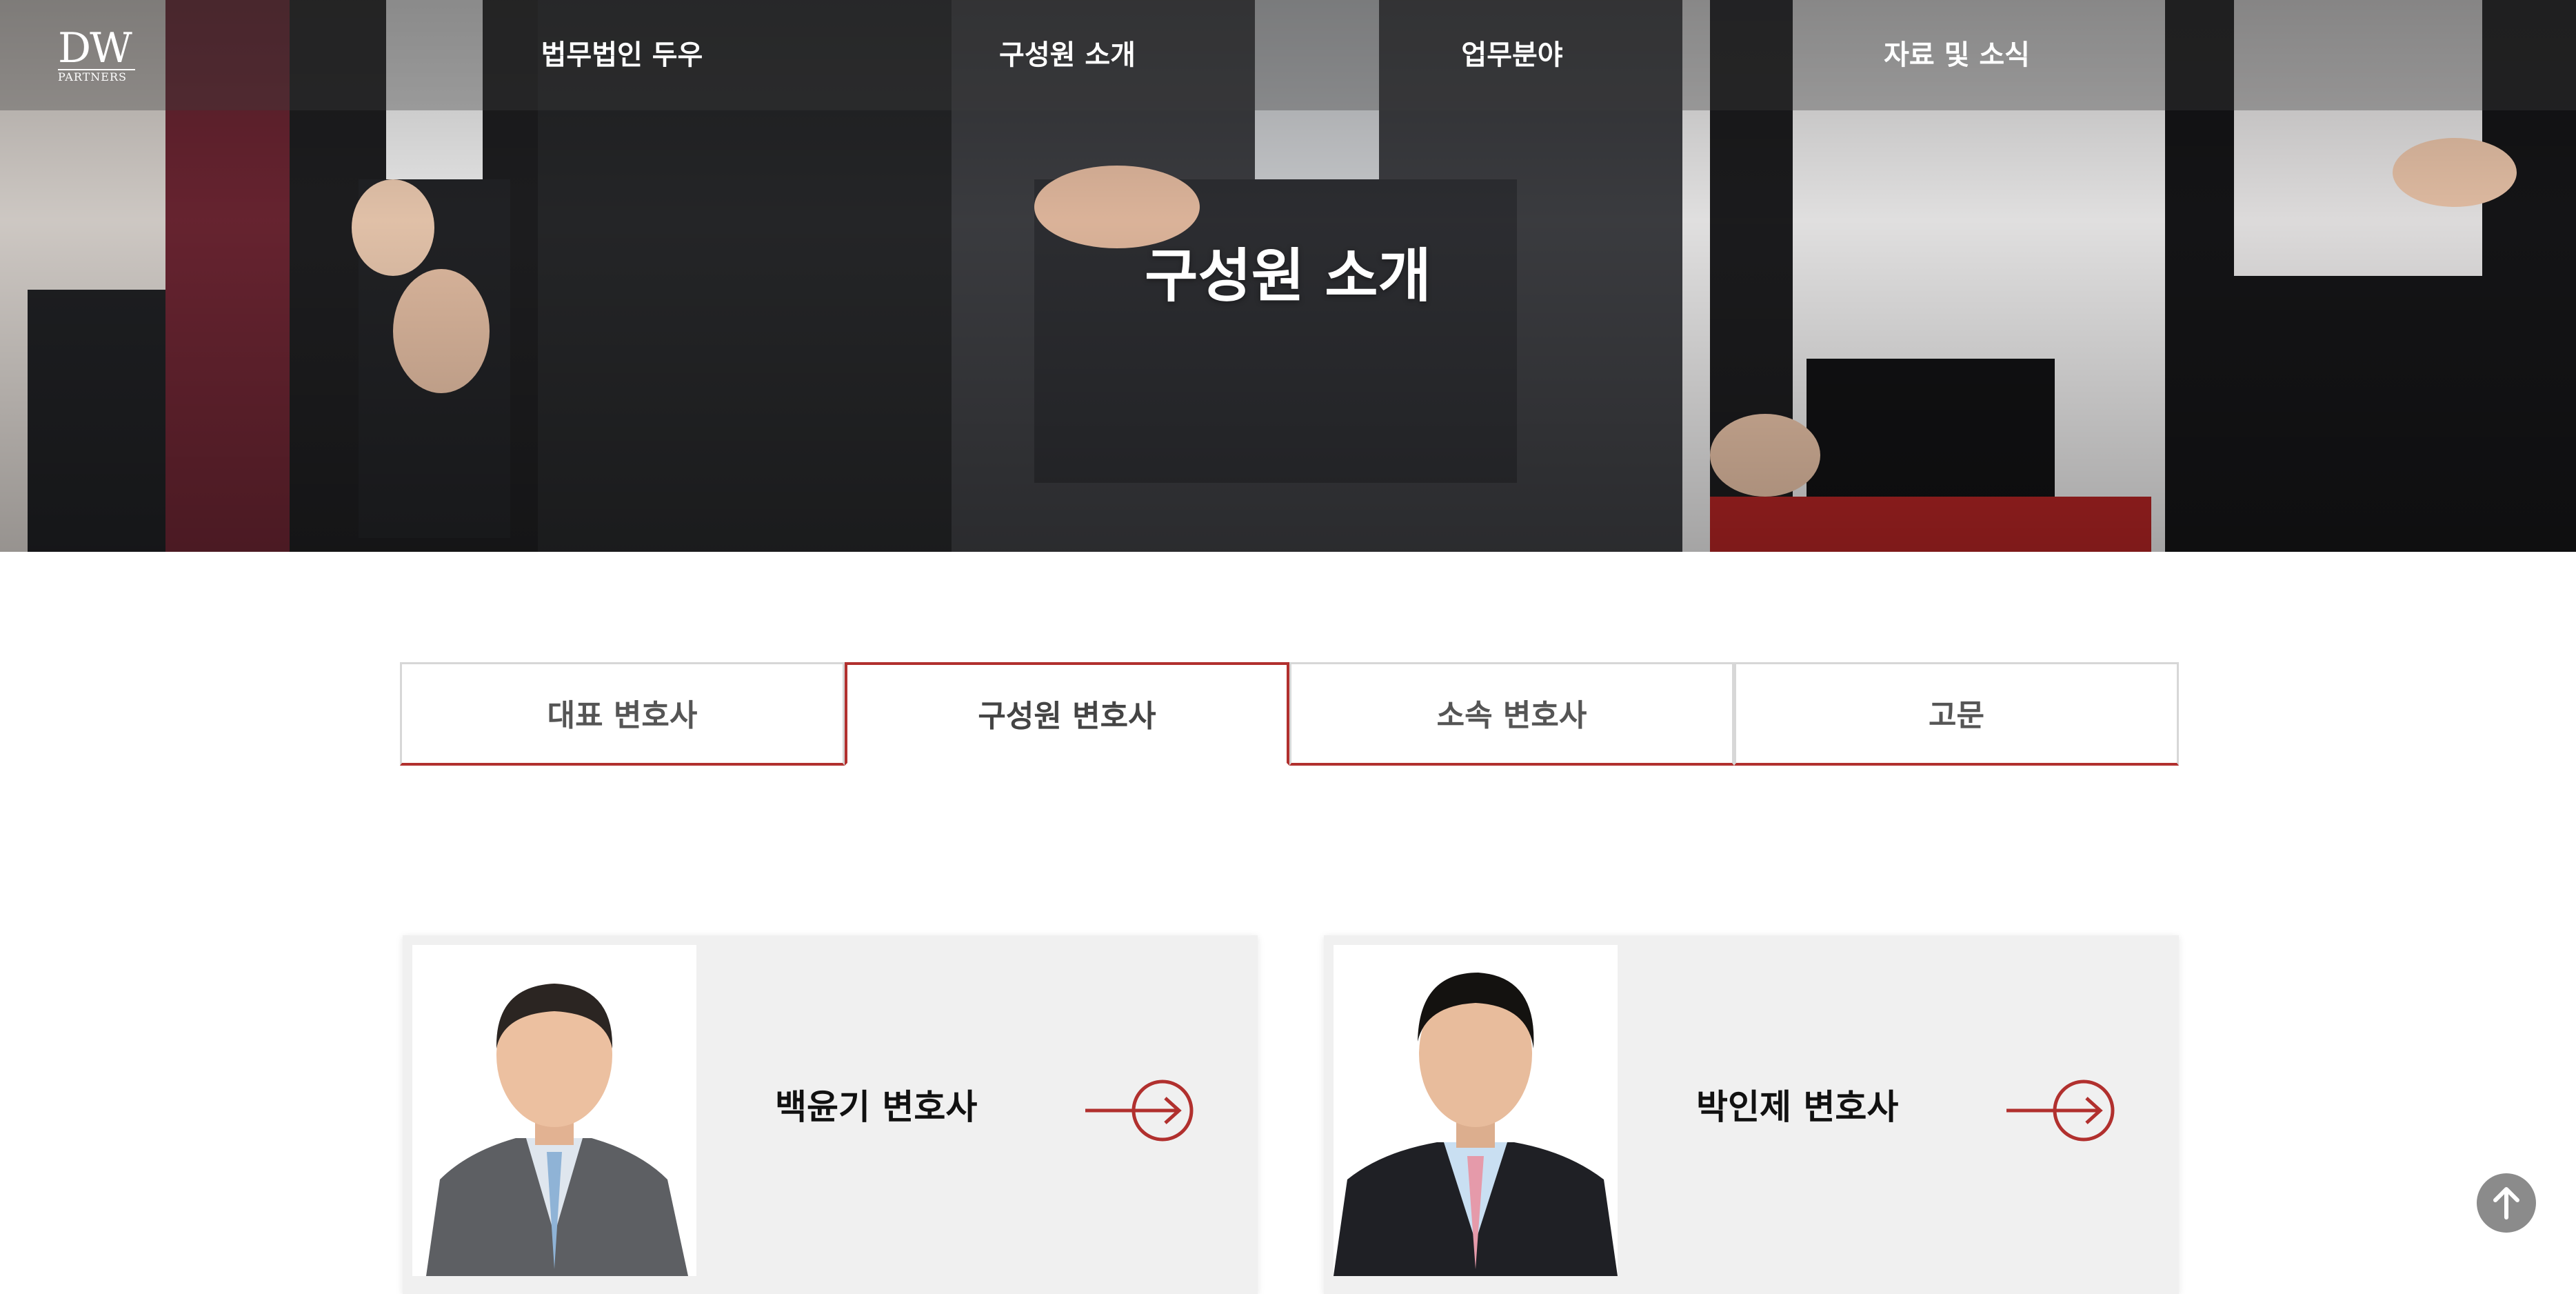 This screenshot has height=1294, width=2576. I want to click on page-title: 구성원 소개, so click(1288, 276).